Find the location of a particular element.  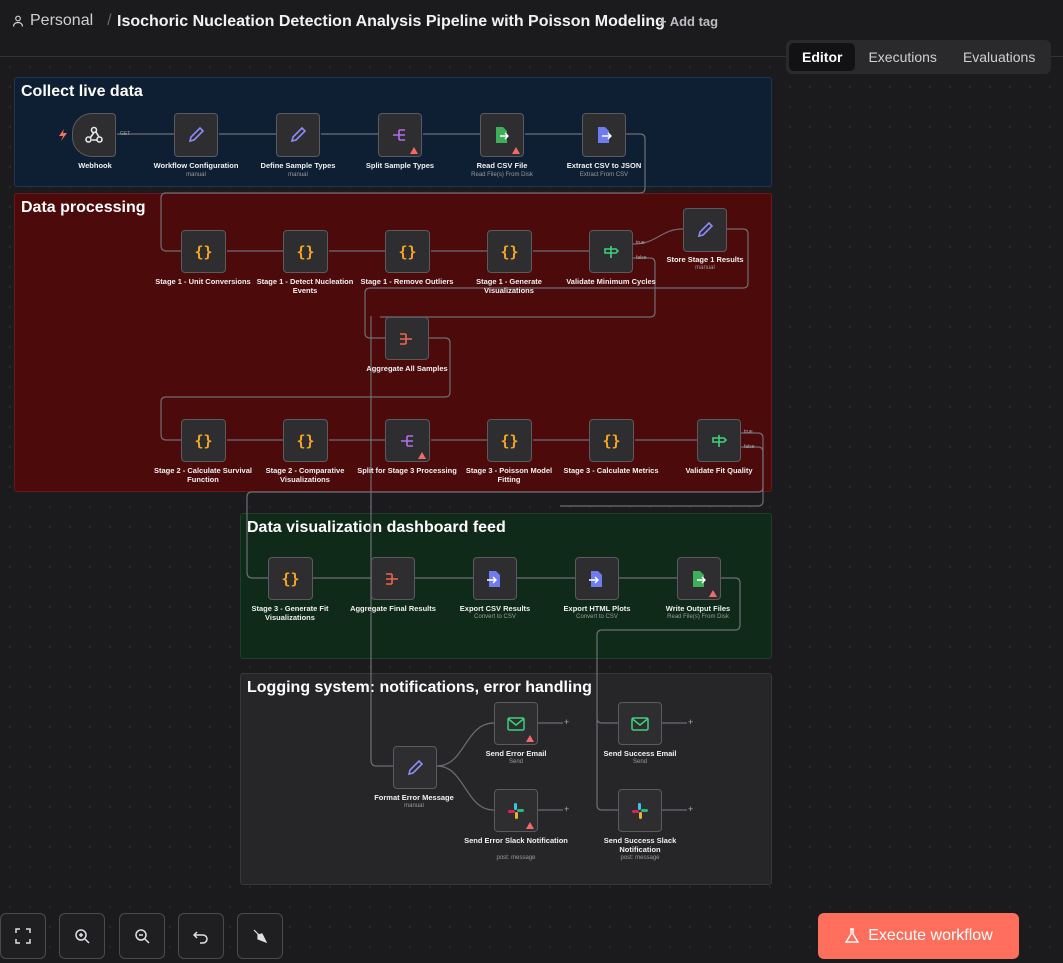

undo-icon is located at coordinates (200, 937).